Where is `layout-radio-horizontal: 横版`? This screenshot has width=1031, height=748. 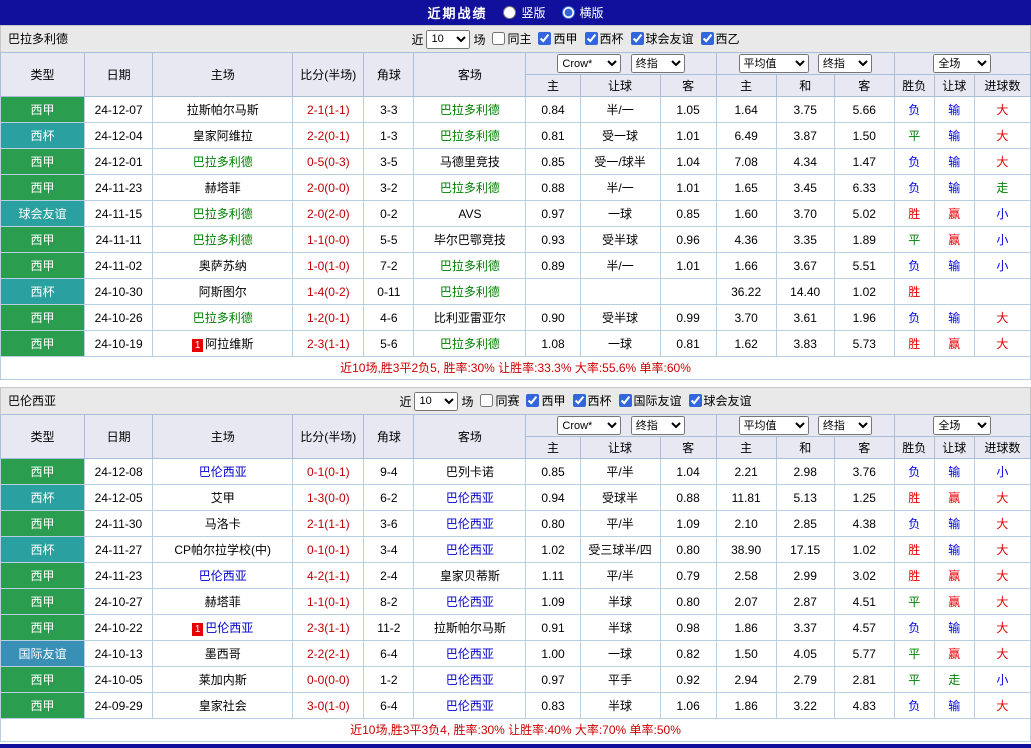
layout-radio-horizontal: 横版 is located at coordinates (582, 12).